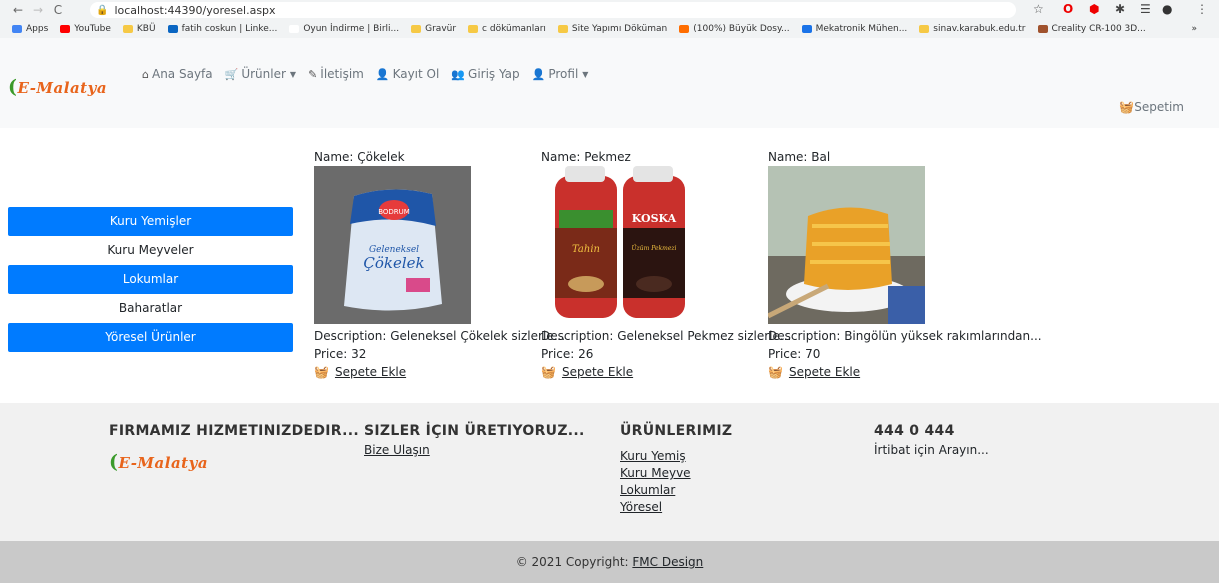 The height and width of the screenshot is (583, 1219). I want to click on cart-link: 🧺Sepetim, so click(1151, 107).